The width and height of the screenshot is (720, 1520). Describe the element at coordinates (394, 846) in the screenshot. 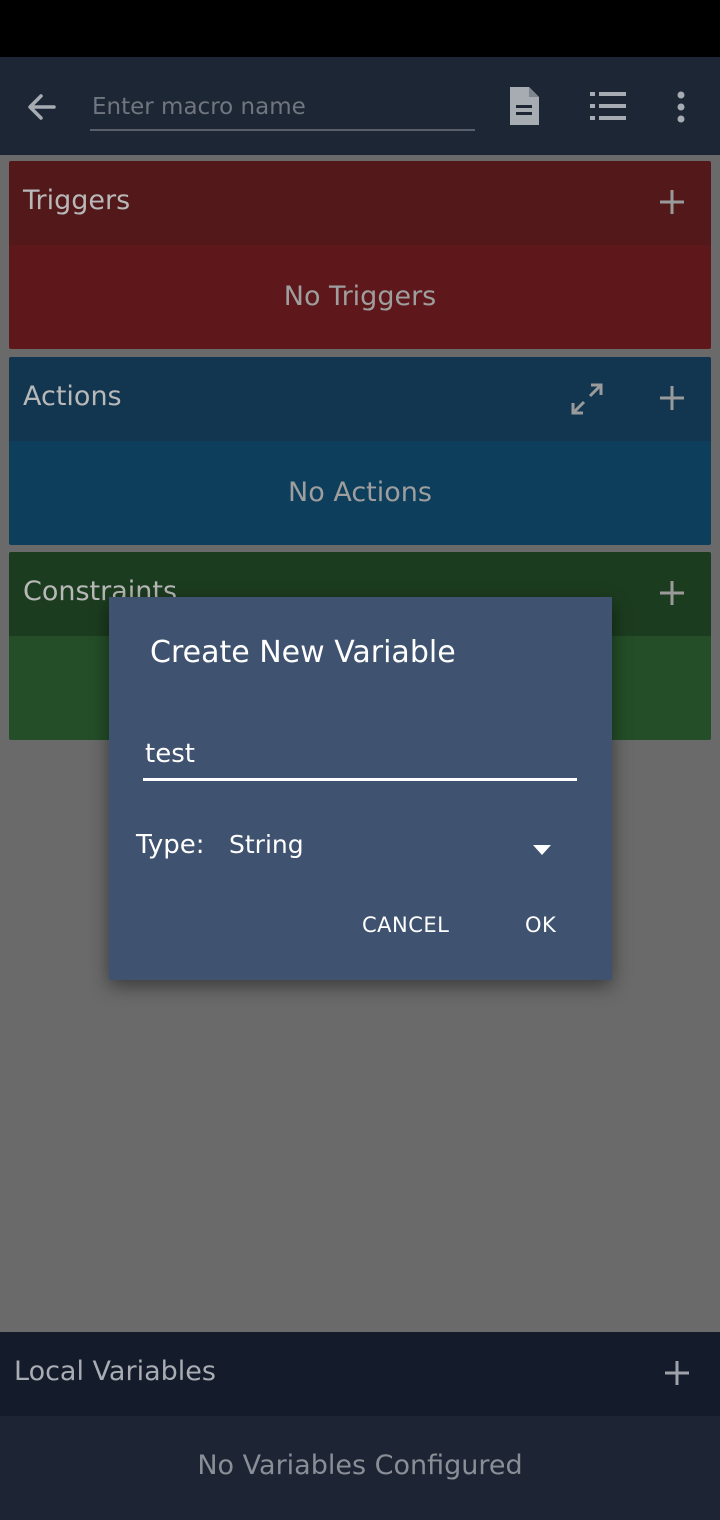

I see `type-dropdown: String` at that location.